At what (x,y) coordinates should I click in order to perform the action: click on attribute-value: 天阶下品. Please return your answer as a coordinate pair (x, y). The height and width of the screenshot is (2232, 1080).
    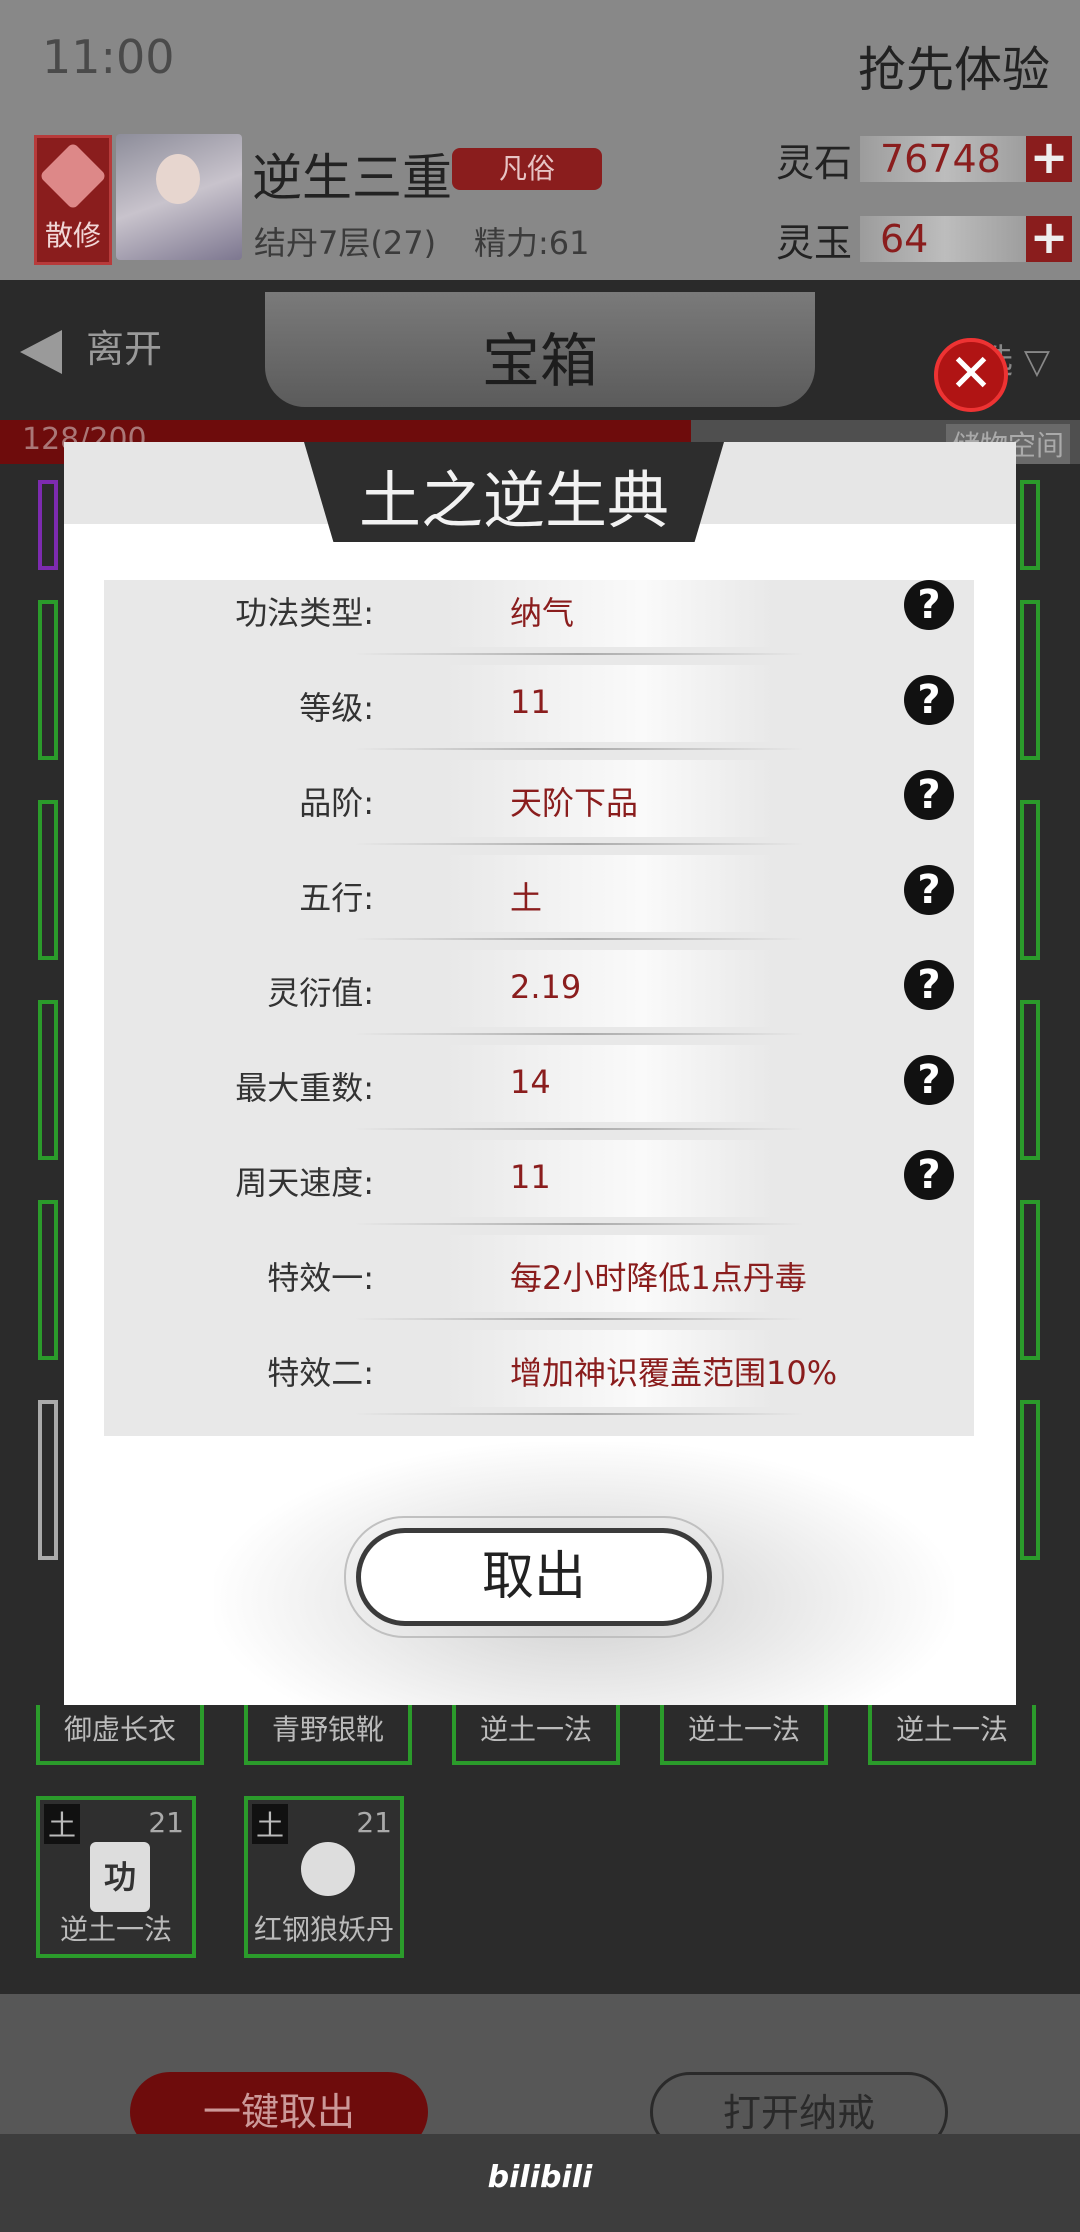
    Looking at the image, I should click on (574, 803).